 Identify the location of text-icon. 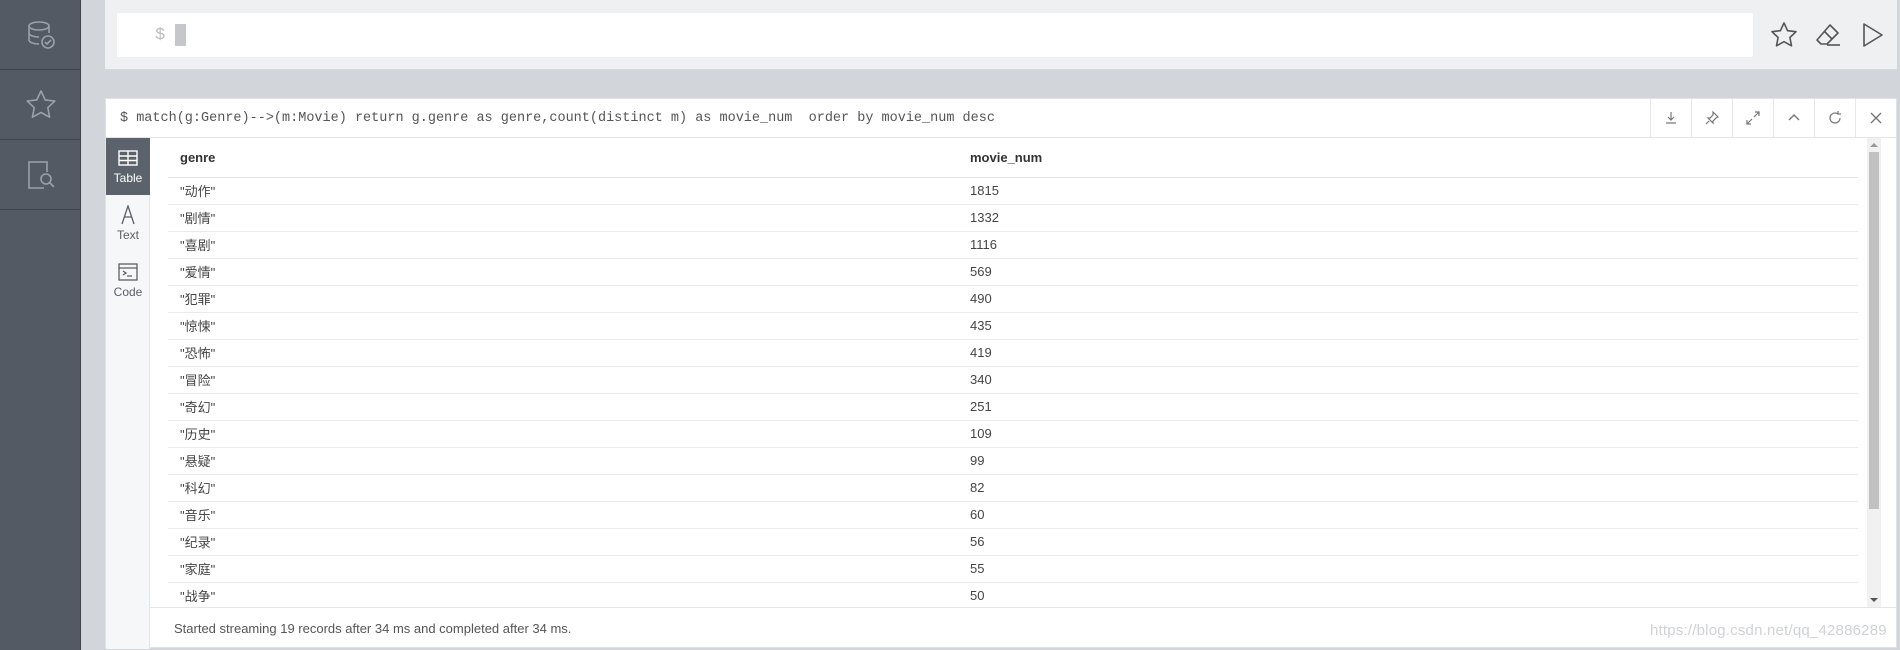
(128, 215).